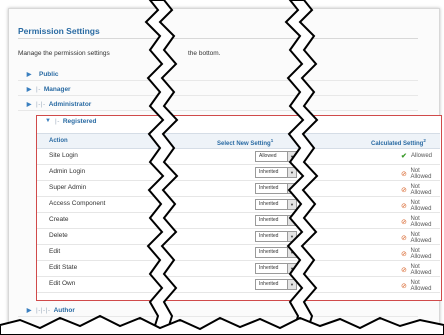 This screenshot has height=335, width=444. I want to click on action-label: Edit State, so click(63, 267).